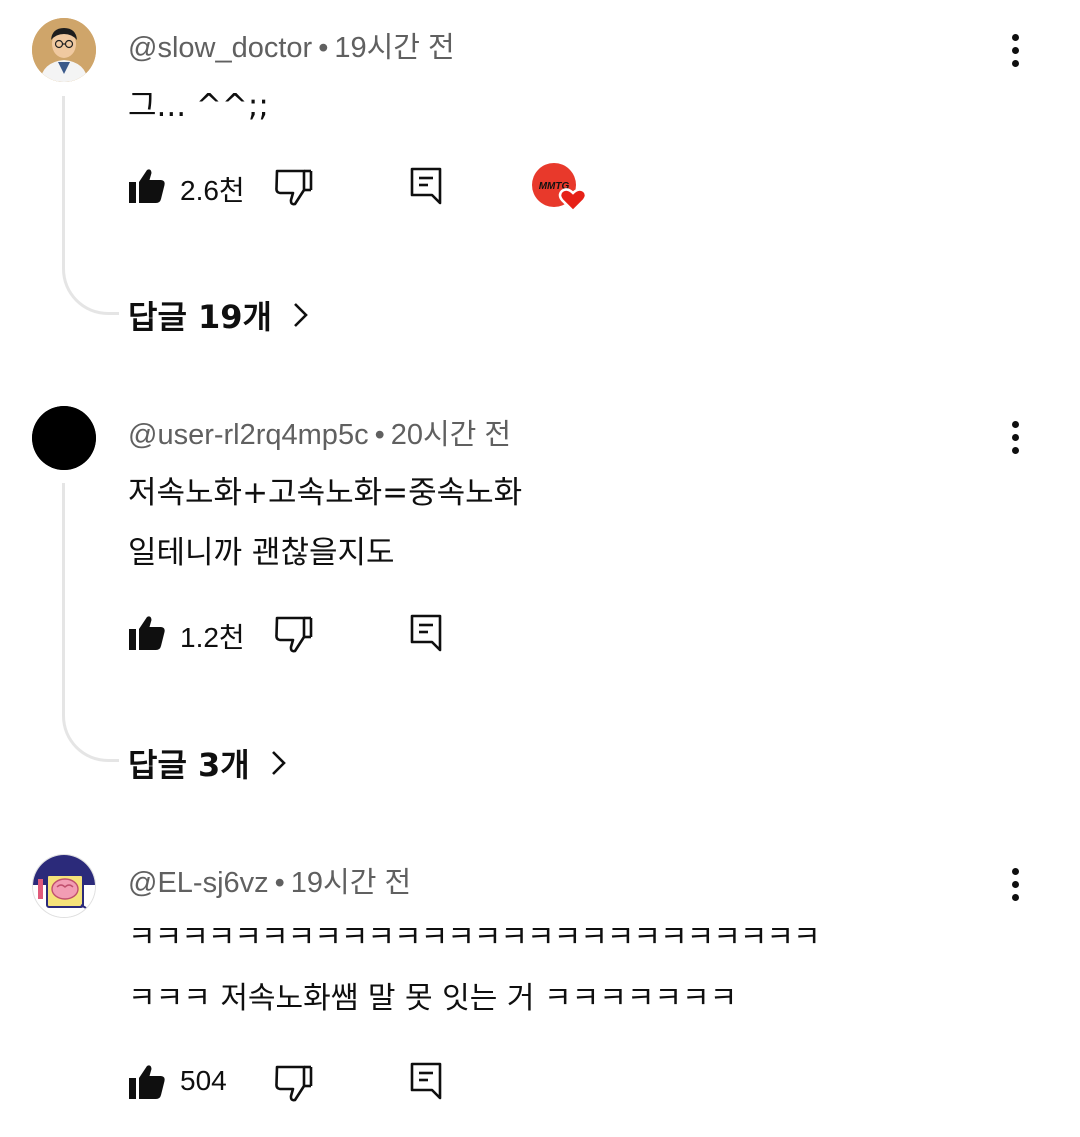 The width and height of the screenshot is (1080, 1137). What do you see at coordinates (451, 435) in the screenshot?
I see `comment-time: 20시간 전` at bounding box center [451, 435].